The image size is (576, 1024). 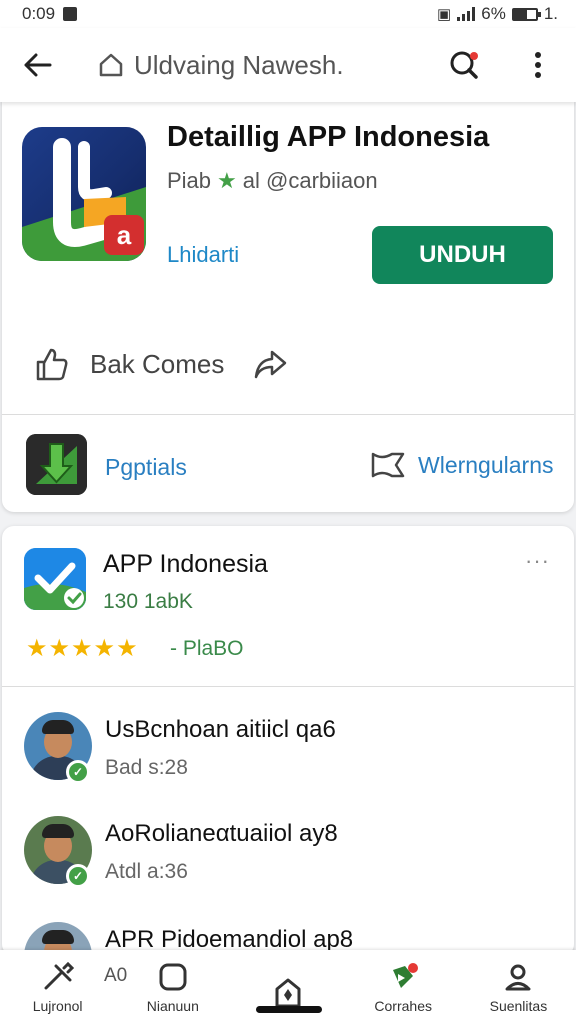 I want to click on battery-icon, so click(x=526, y=14).